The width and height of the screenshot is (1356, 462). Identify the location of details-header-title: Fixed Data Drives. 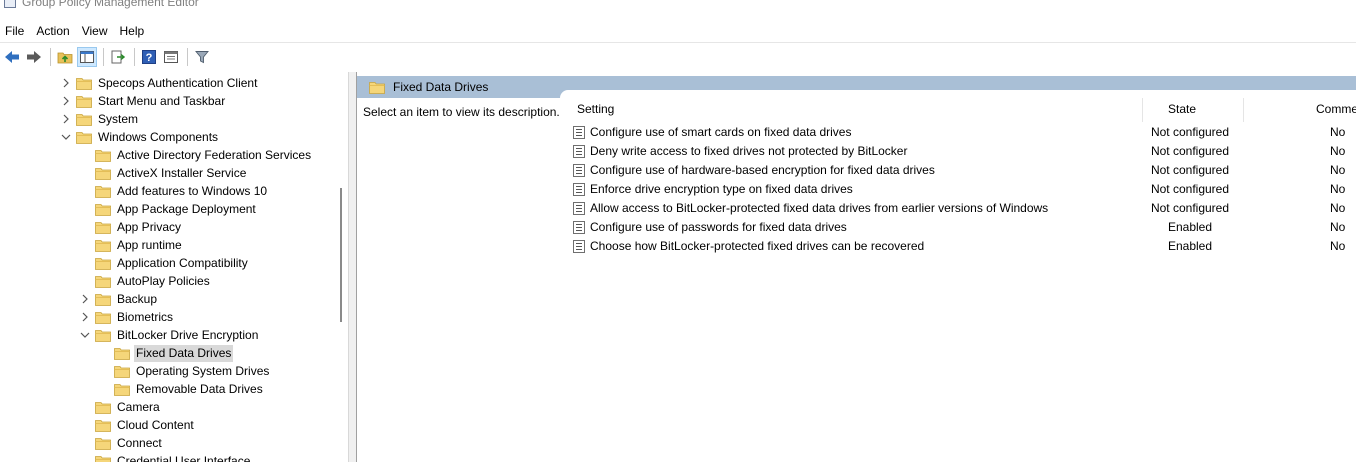
(441, 87).